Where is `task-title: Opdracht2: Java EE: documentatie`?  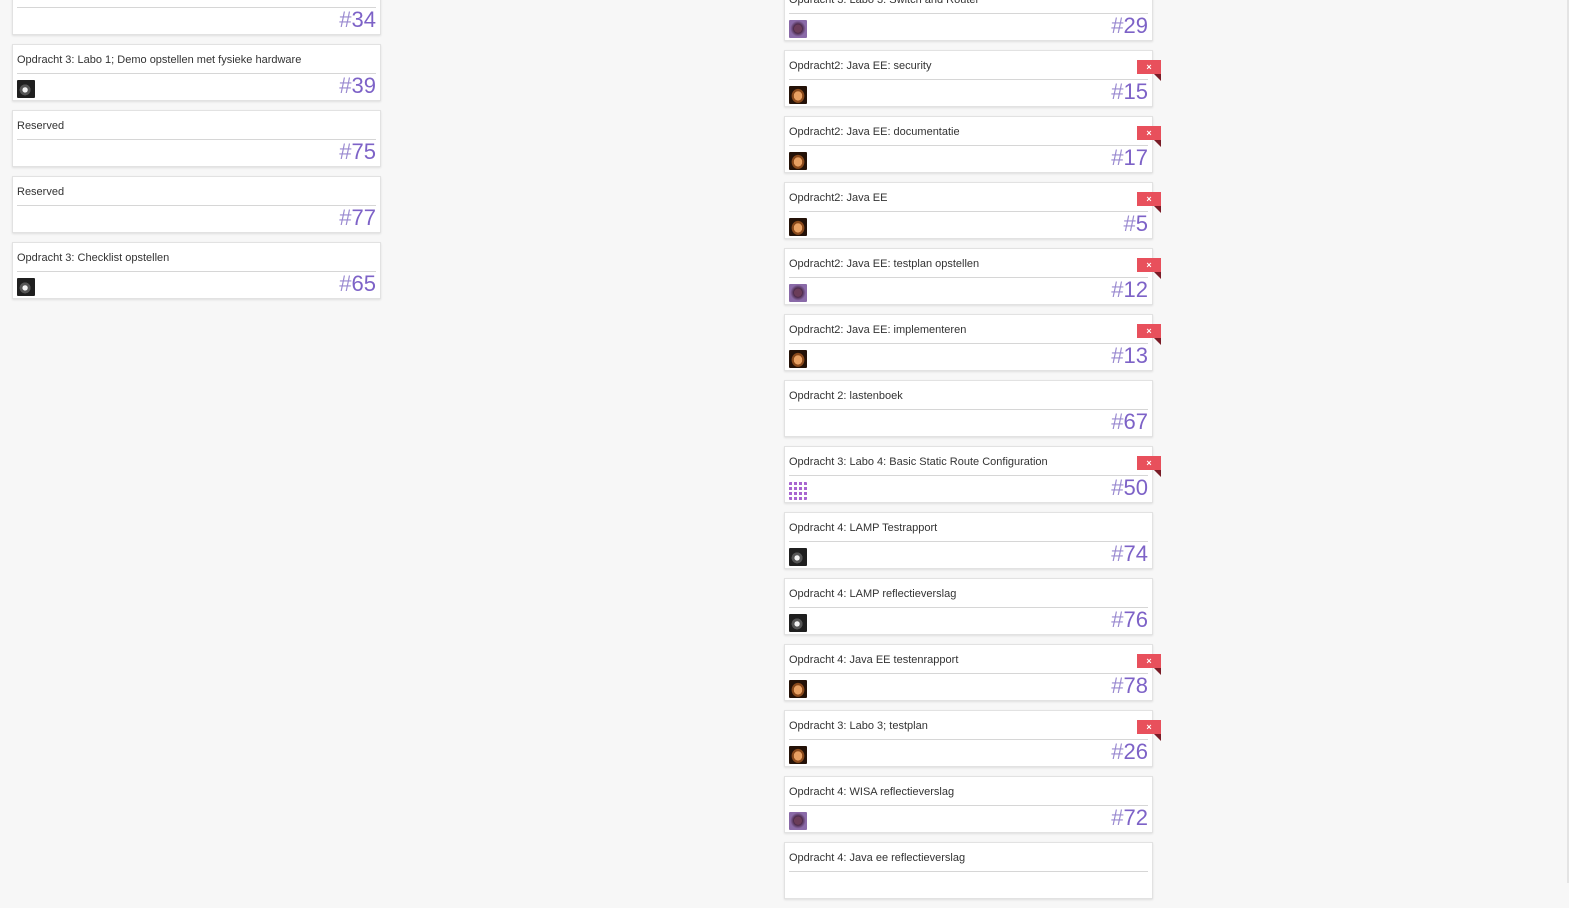
task-title: Opdracht2: Java EE: documentatie is located at coordinates (874, 132).